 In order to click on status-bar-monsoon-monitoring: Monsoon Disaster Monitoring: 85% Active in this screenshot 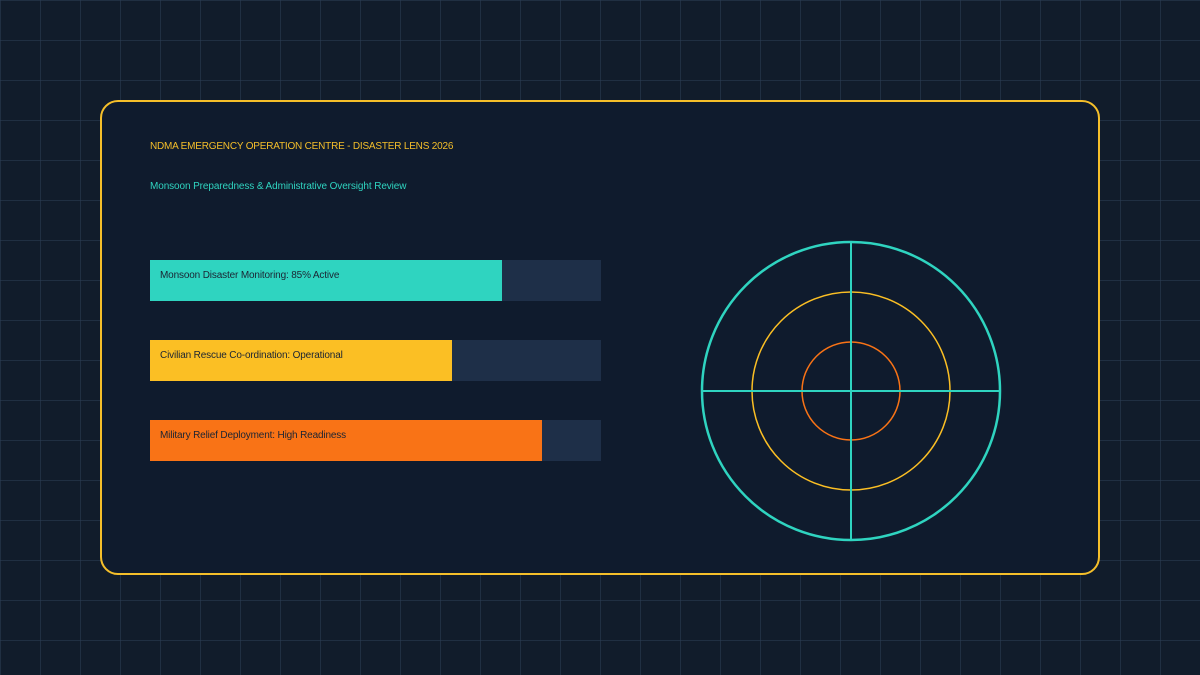, I will do `click(375, 280)`.